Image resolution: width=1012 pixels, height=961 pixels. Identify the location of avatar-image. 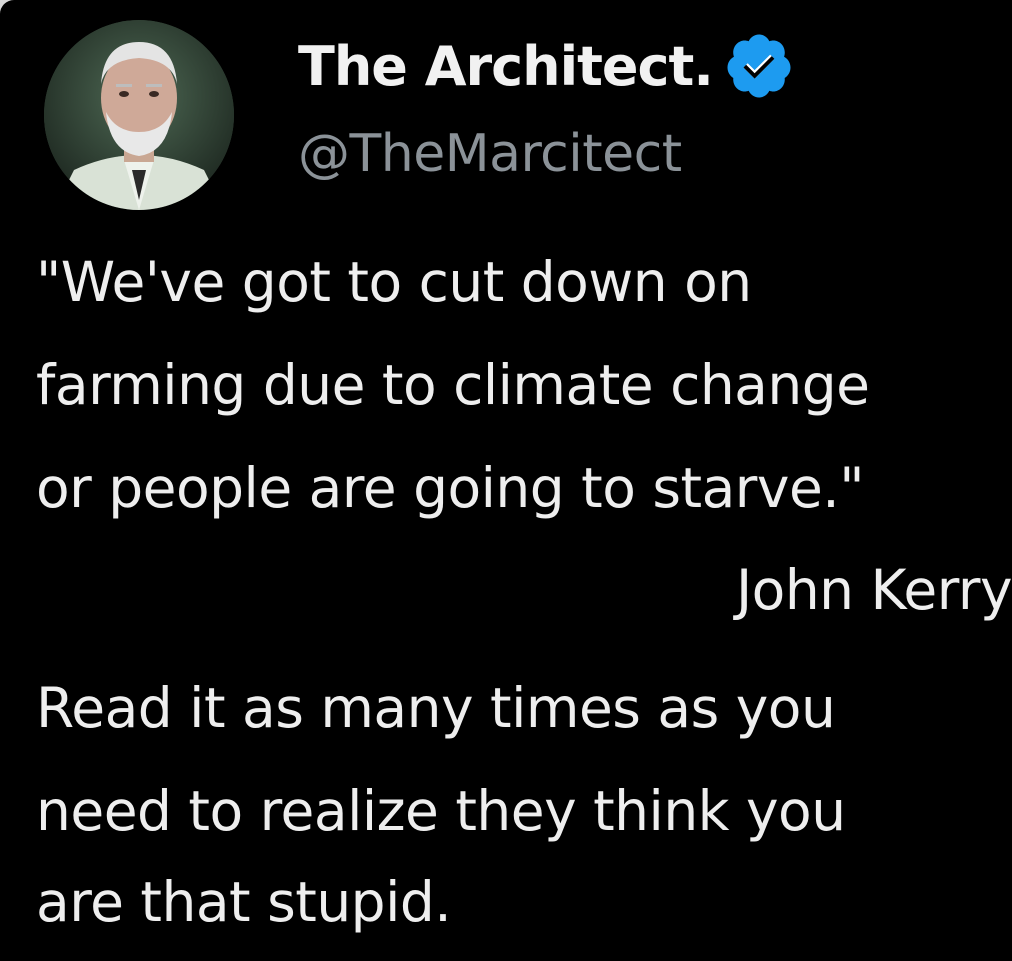
(139, 115).